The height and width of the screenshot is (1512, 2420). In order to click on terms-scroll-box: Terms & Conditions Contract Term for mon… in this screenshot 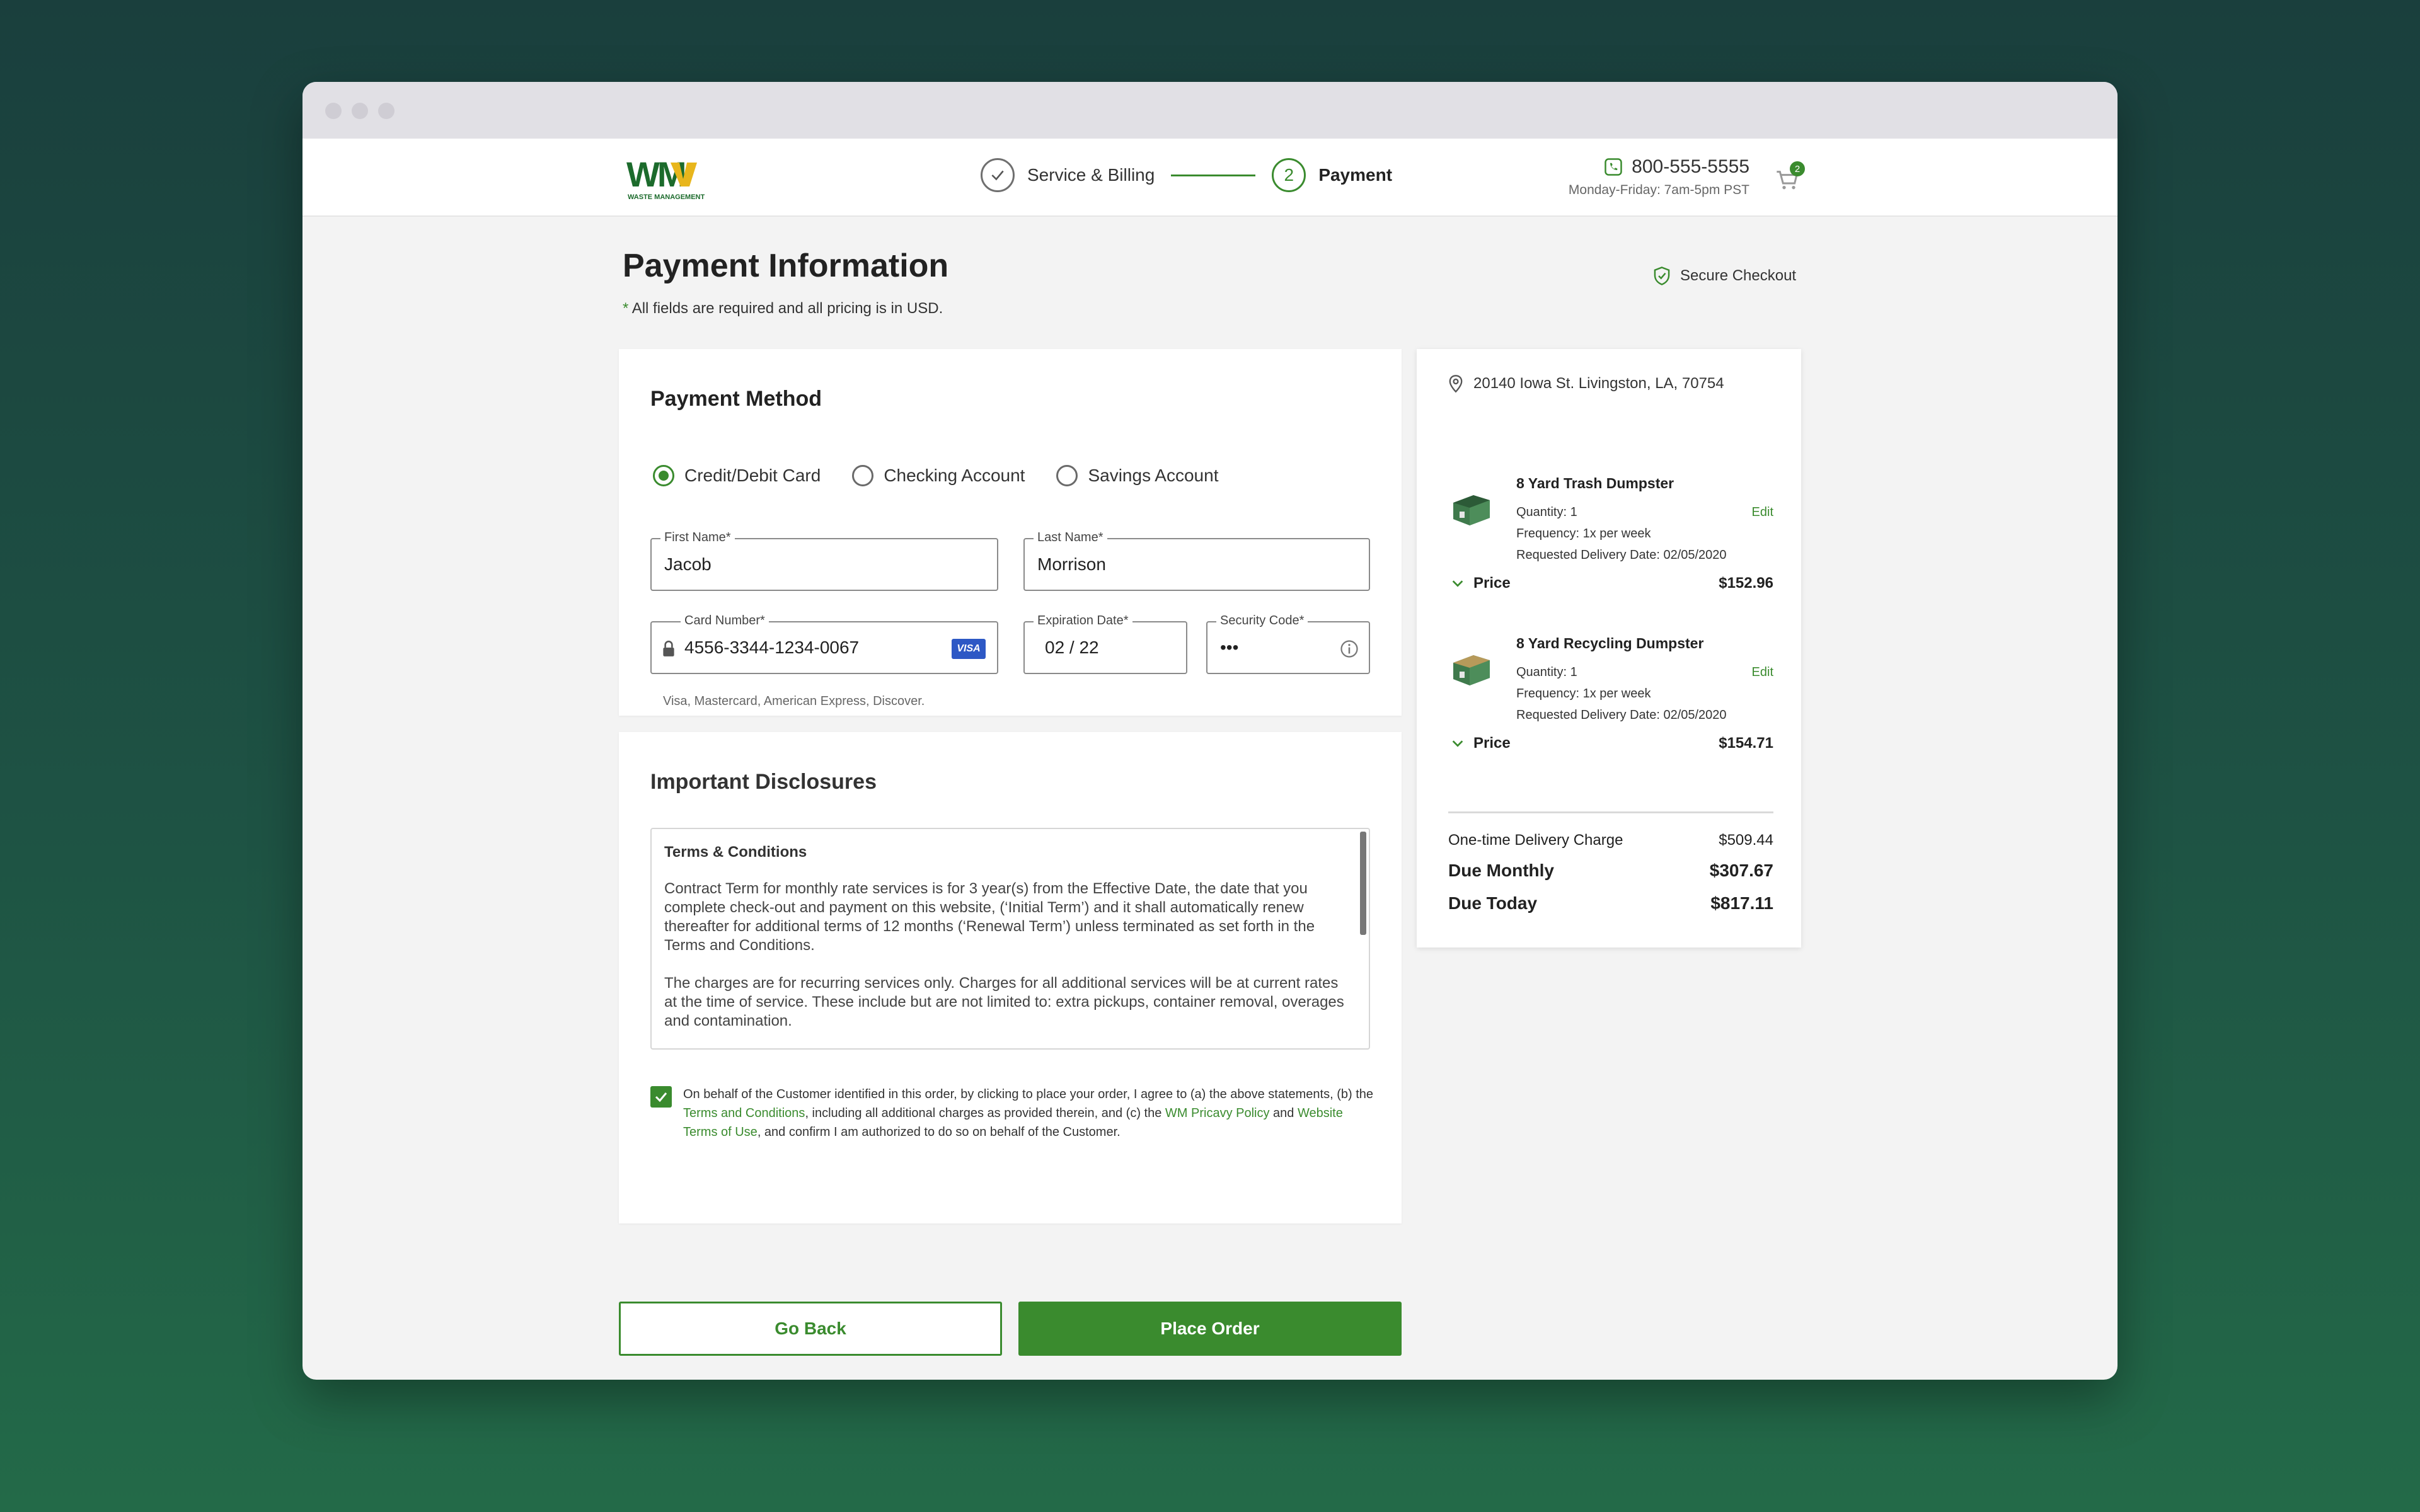, I will do `click(1010, 939)`.